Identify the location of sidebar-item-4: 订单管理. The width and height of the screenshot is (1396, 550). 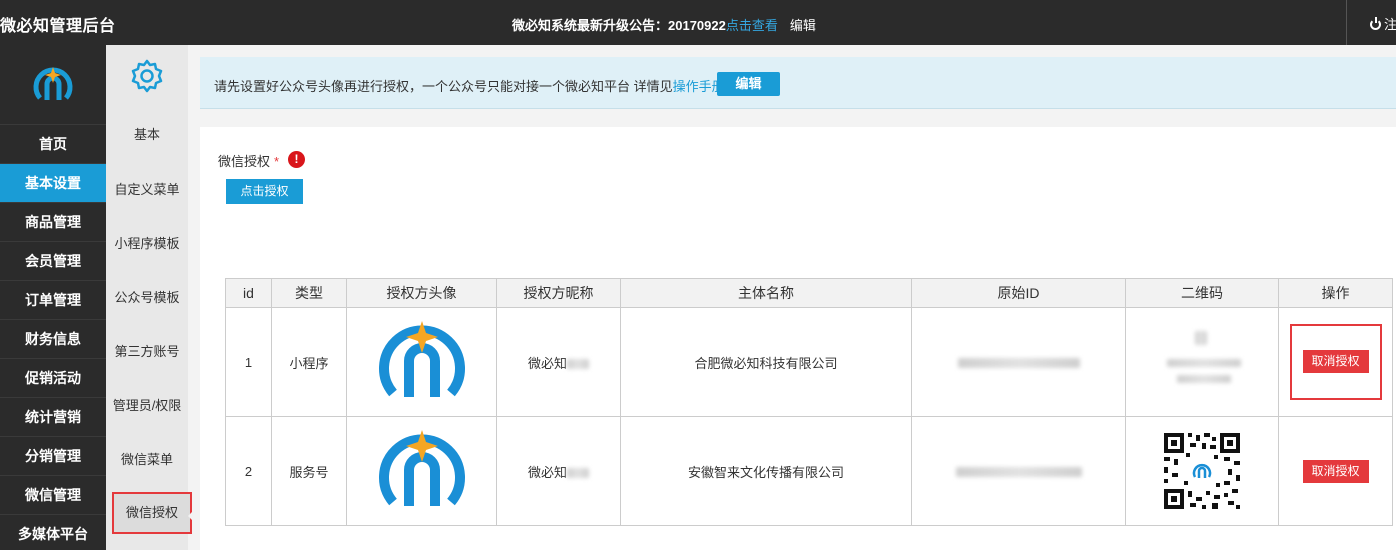
(53, 300).